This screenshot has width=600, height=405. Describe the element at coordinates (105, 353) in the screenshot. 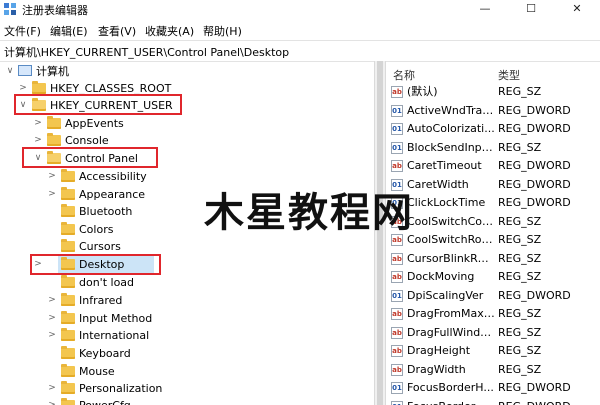

I see `tree-item-label: Keyboard` at that location.